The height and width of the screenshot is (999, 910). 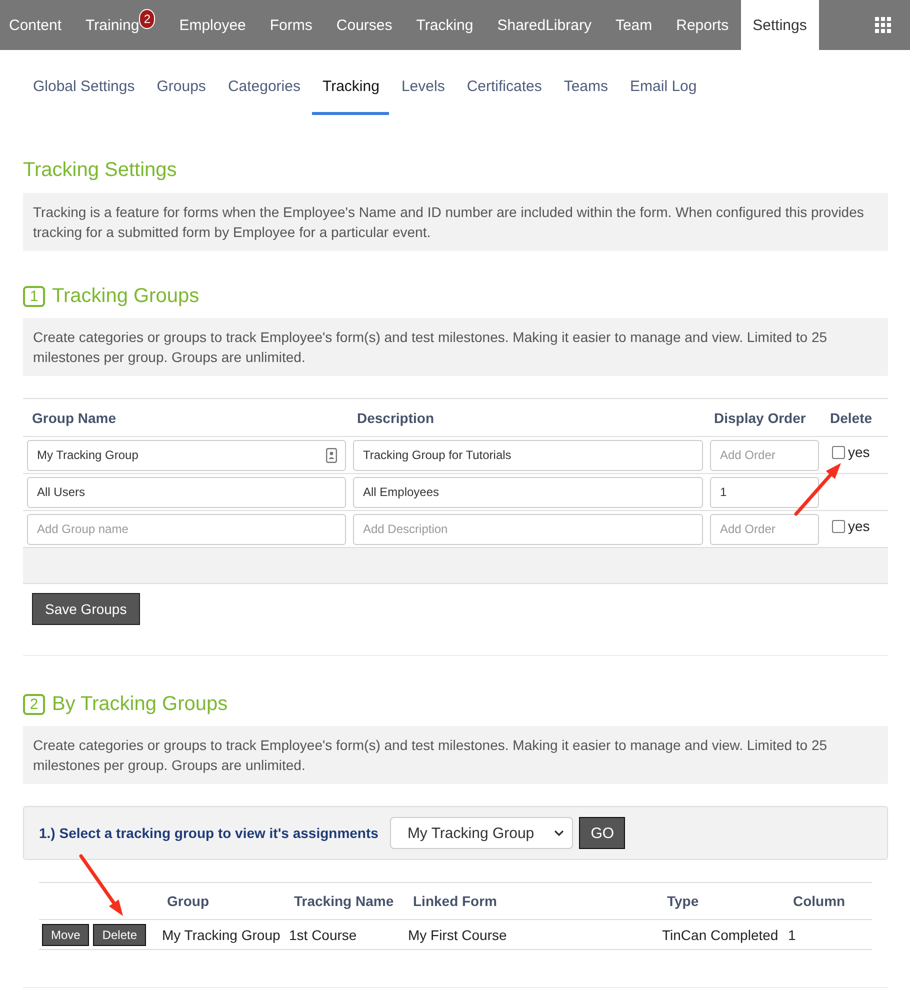 I want to click on section-title: By Tracking Groups, so click(x=140, y=704).